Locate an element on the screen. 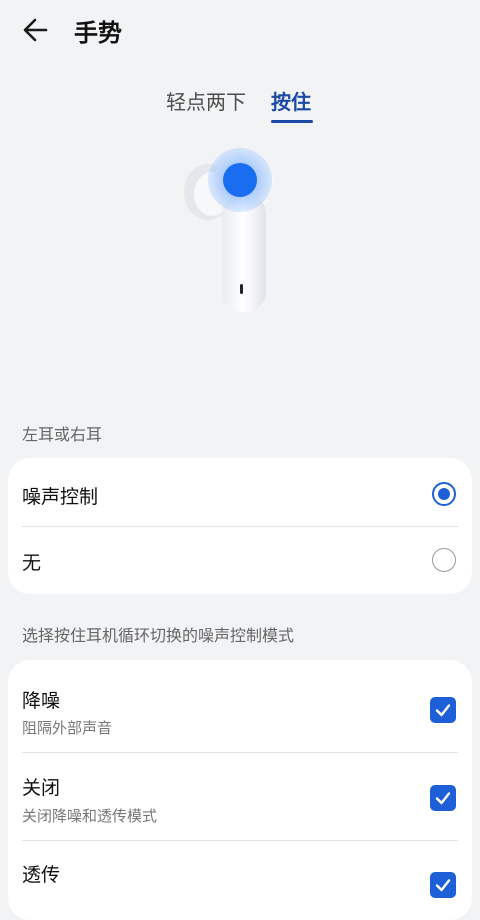  mode-noise-cancel: 降噪 阻隔外部声音 is located at coordinates (240, 706).